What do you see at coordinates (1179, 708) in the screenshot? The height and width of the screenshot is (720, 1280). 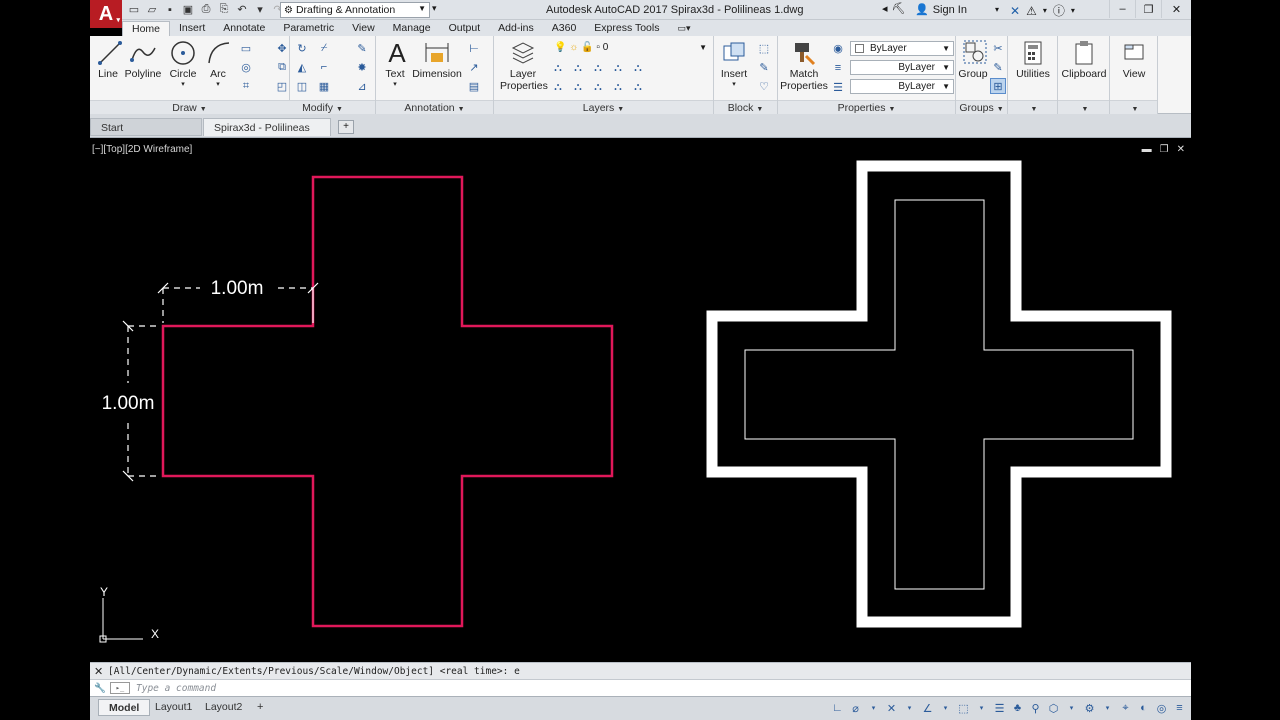 I see `customization-menu-icon: ≡` at bounding box center [1179, 708].